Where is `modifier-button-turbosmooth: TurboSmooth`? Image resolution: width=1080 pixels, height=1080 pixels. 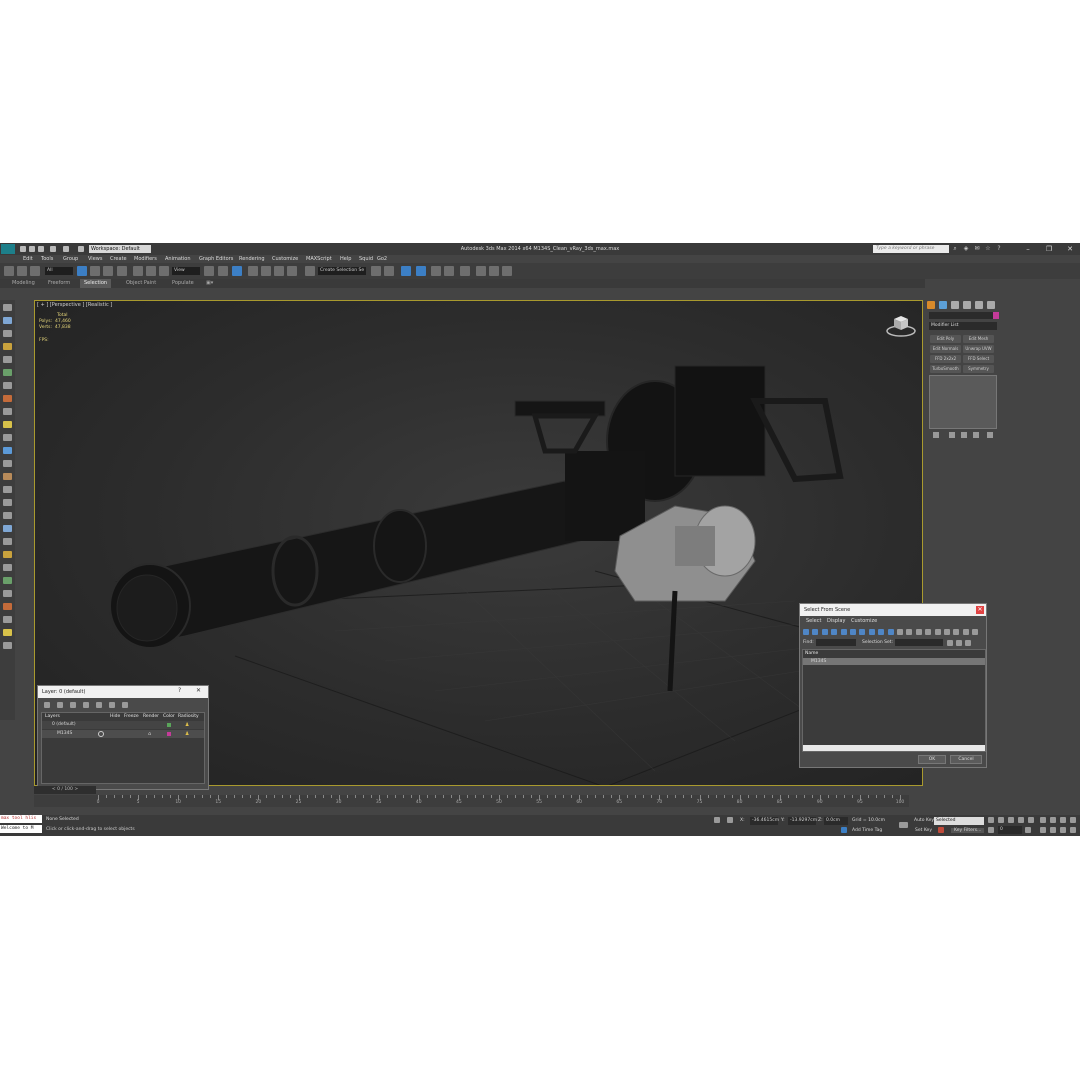 modifier-button-turbosmooth: TurboSmooth is located at coordinates (945, 369).